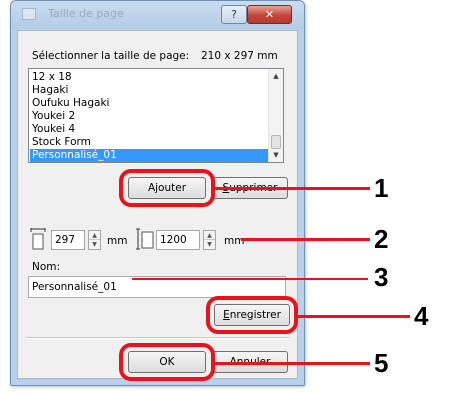 This screenshot has height=394, width=455. What do you see at coordinates (167, 188) in the screenshot?
I see `callout-ring-add` at bounding box center [167, 188].